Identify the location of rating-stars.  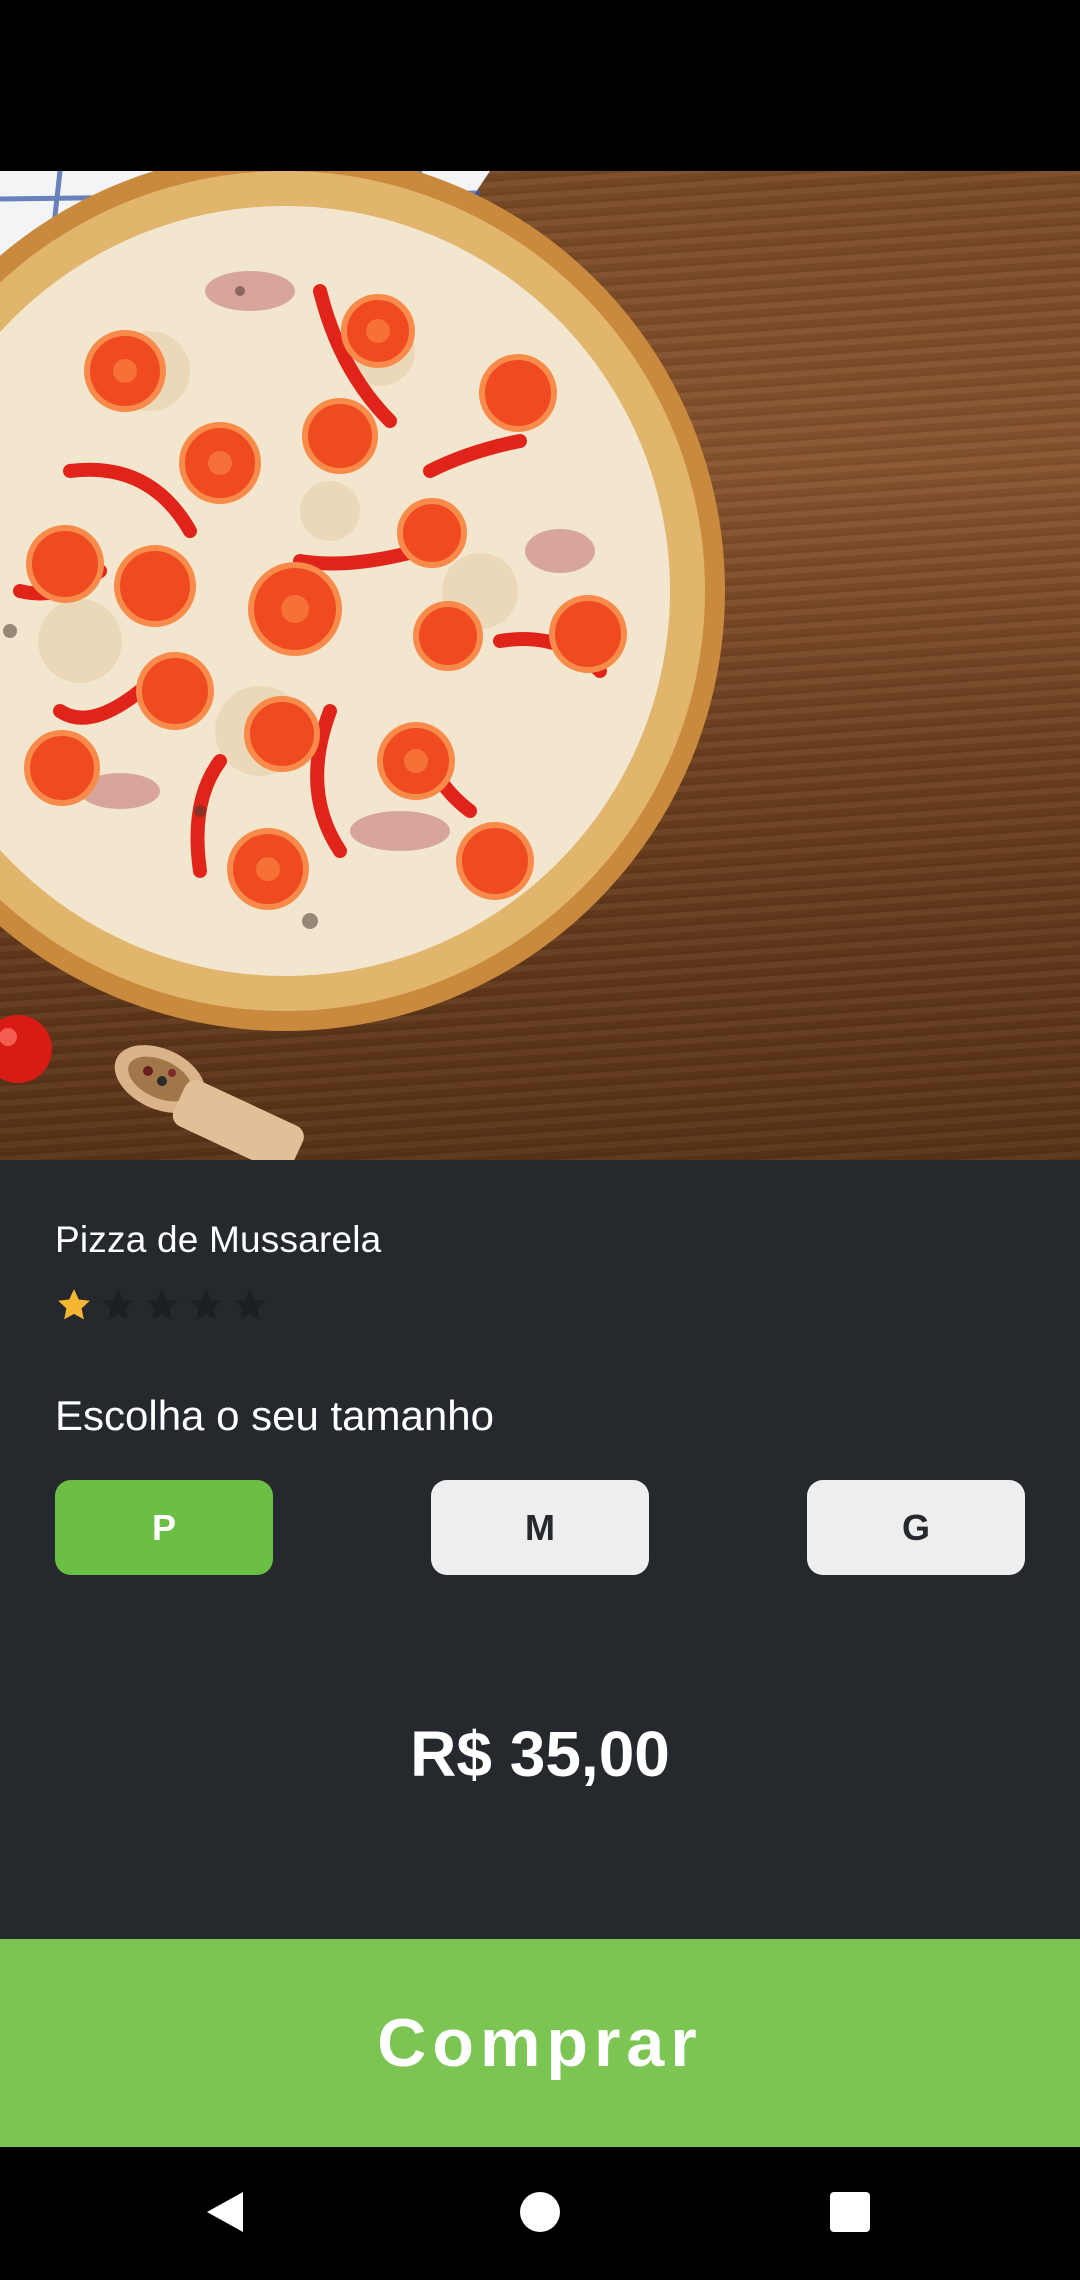
(162, 1305).